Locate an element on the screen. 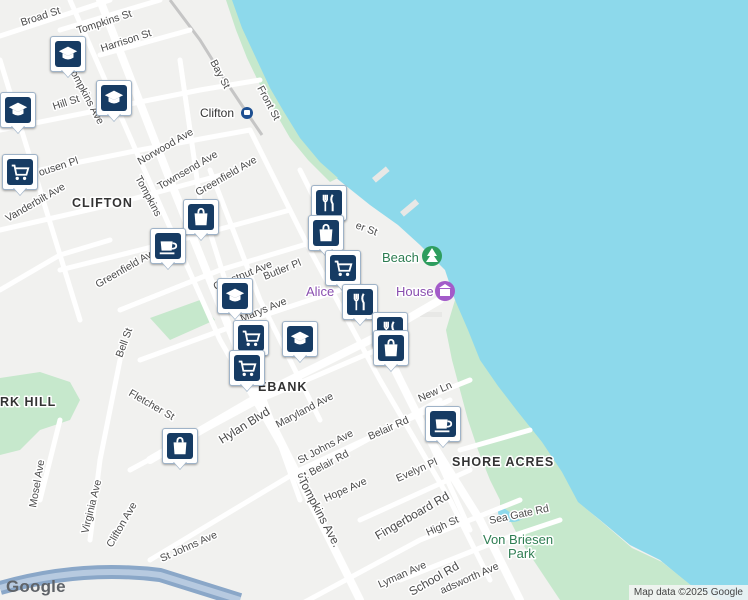 The image size is (748, 600). neighborhood-shore-acres: SHORE ACRES is located at coordinates (503, 462).